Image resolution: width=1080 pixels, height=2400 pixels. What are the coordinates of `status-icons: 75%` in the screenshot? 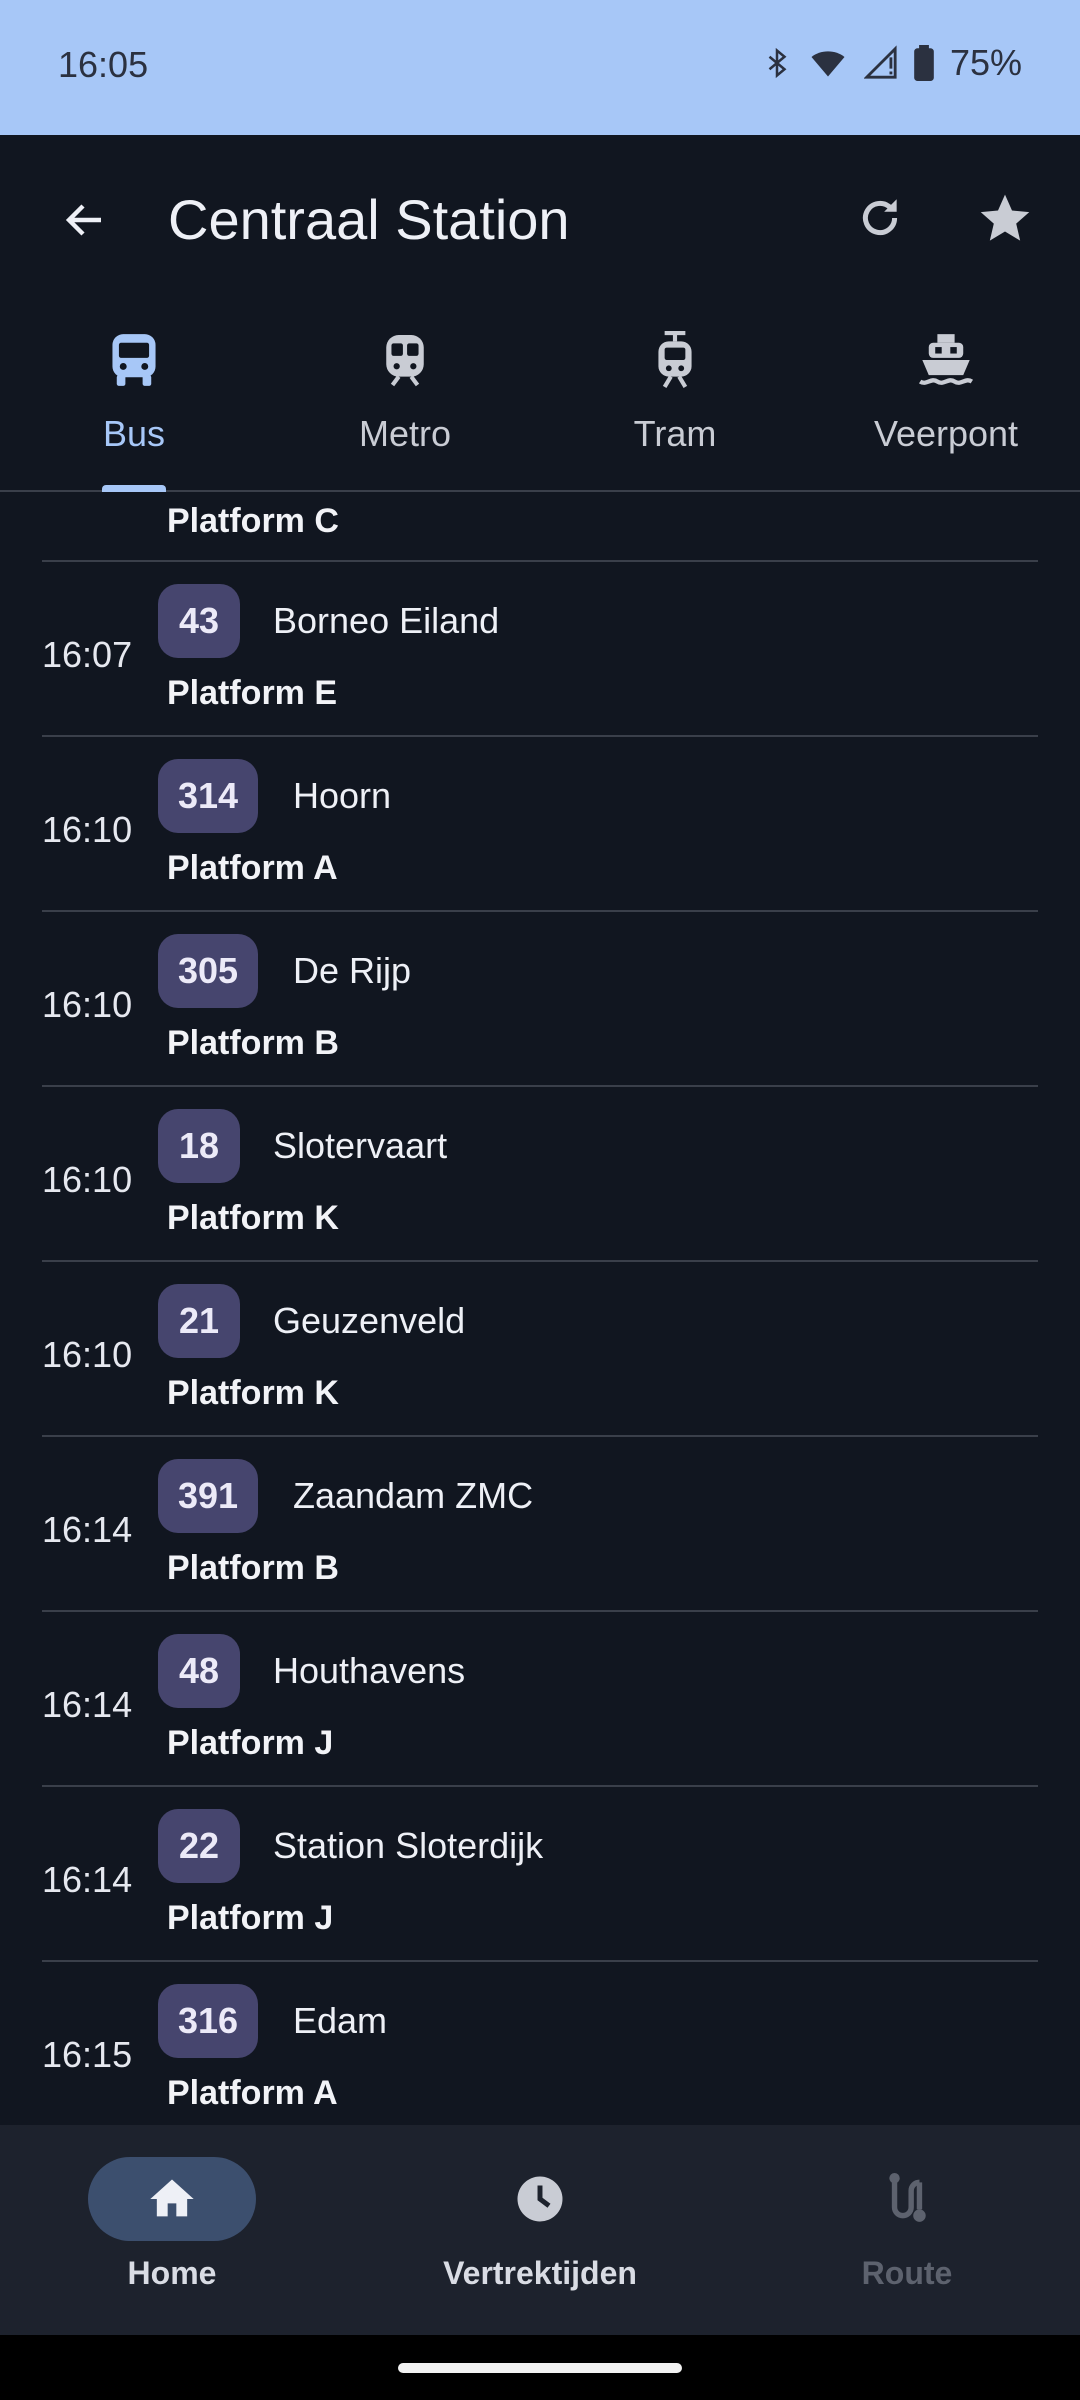 It's located at (892, 63).